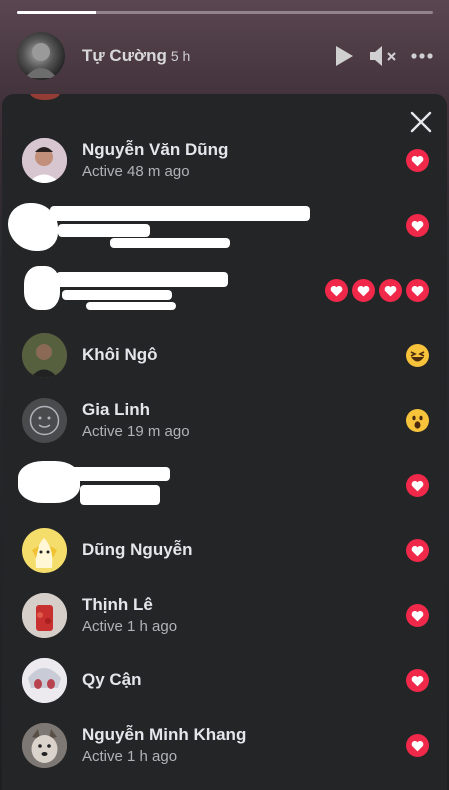  What do you see at coordinates (120, 354) in the screenshot?
I see `viewer-name: Khôi Ngô` at bounding box center [120, 354].